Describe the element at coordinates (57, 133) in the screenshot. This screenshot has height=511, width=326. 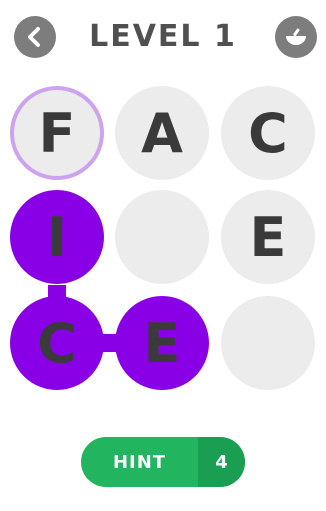
I see `letter-tile: F` at that location.